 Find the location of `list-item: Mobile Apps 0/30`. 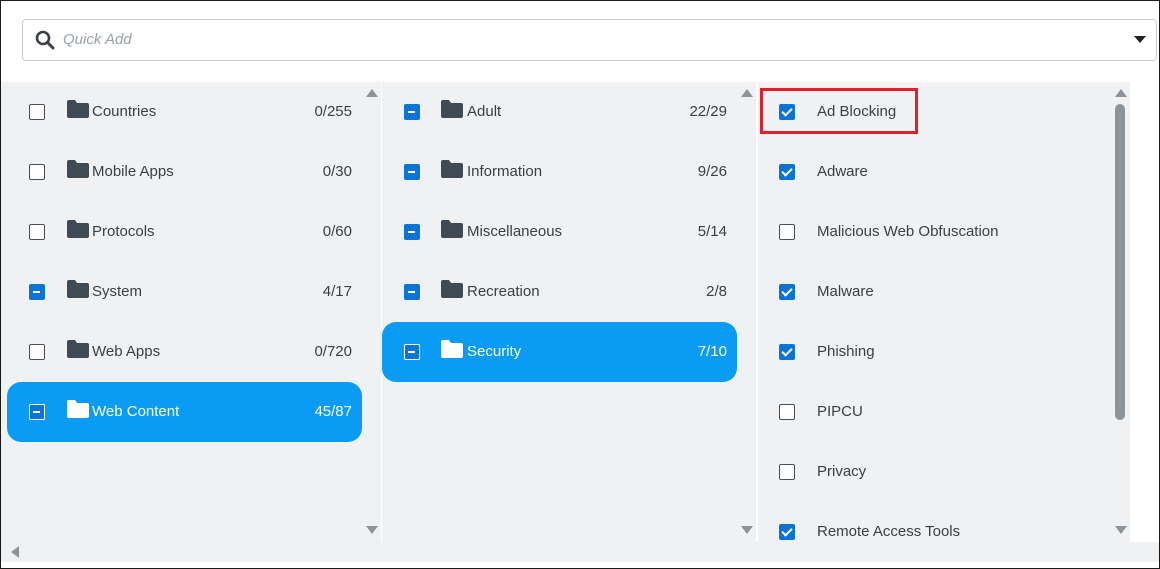

list-item: Mobile Apps 0/30 is located at coordinates (184, 172).